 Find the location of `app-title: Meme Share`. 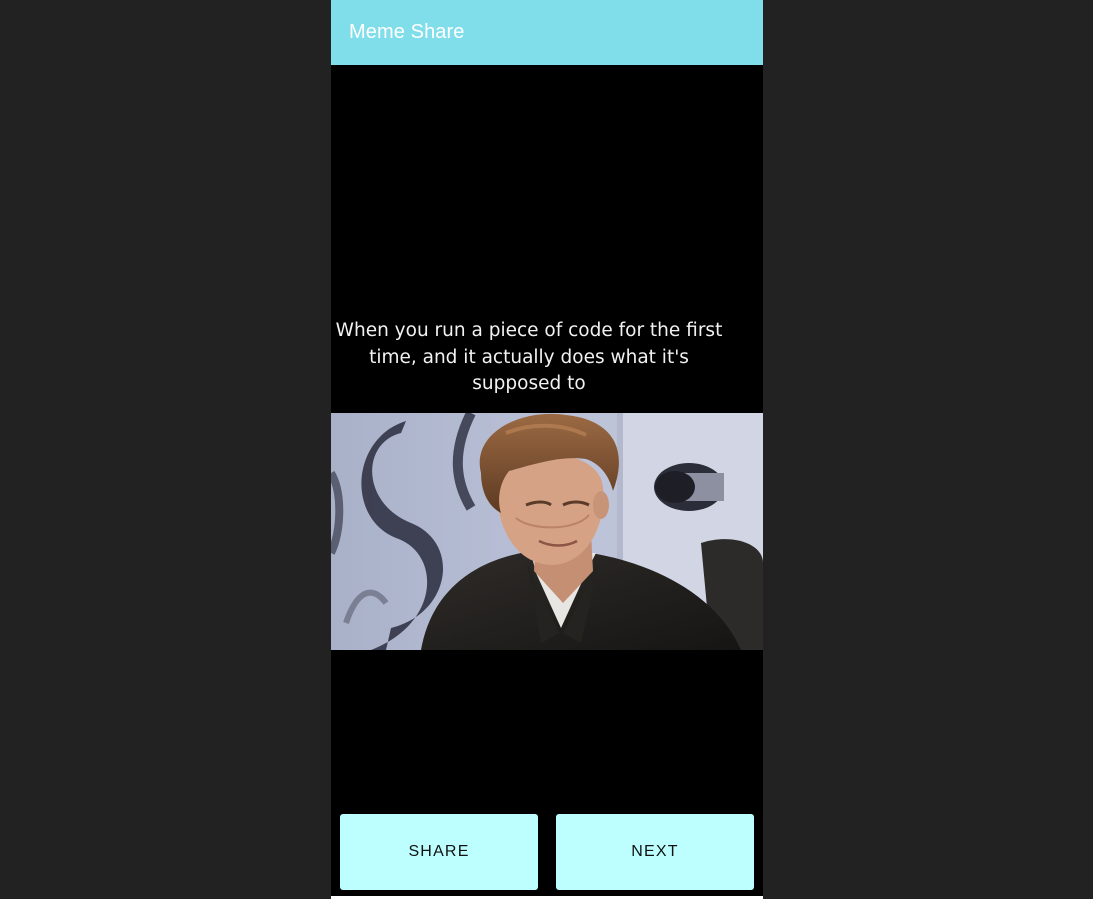

app-title: Meme Share is located at coordinates (407, 32).